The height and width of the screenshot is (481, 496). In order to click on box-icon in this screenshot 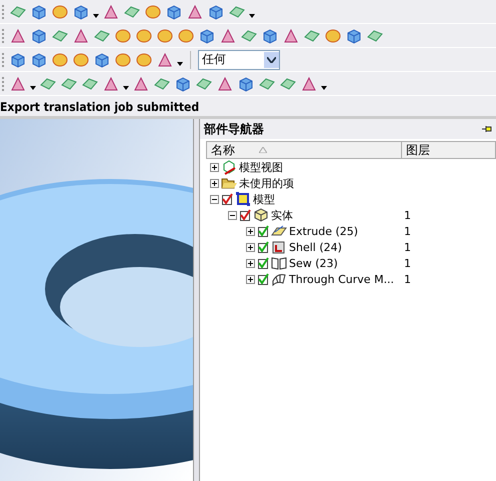, I will do `click(279, 247)`.